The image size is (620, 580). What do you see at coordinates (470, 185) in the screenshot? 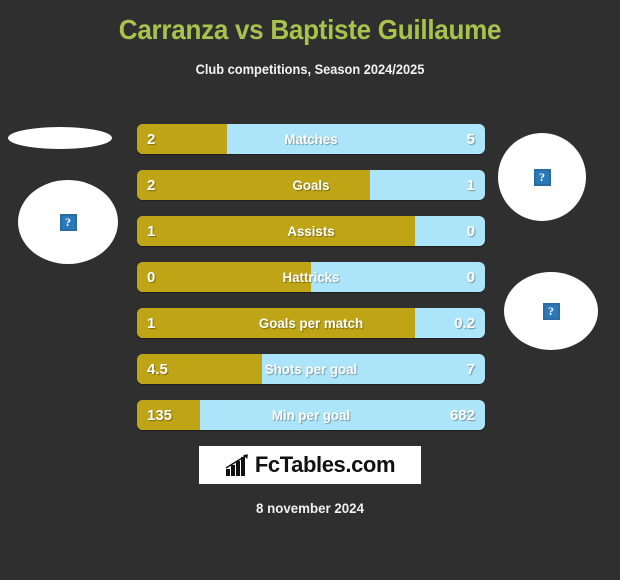
I see `stat-away-value: 1` at bounding box center [470, 185].